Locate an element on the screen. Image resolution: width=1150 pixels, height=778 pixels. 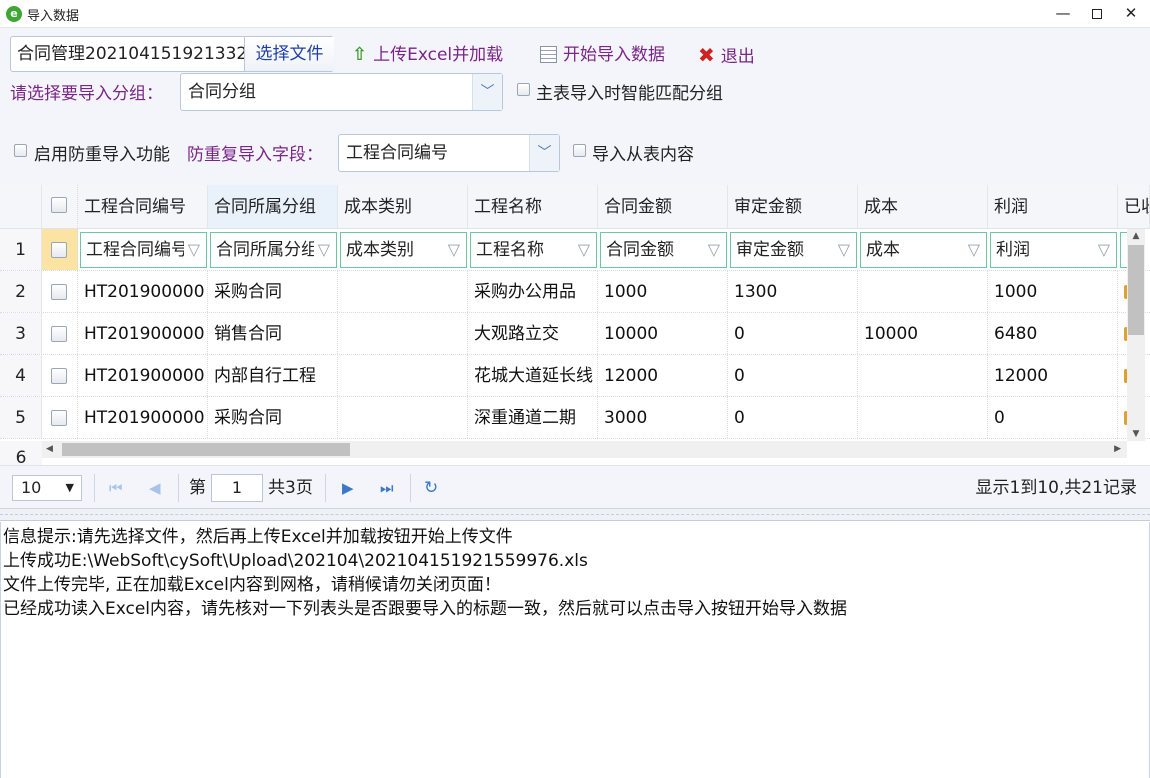
column-filter-input: 工程合同编号 ▽ is located at coordinates (143, 250).